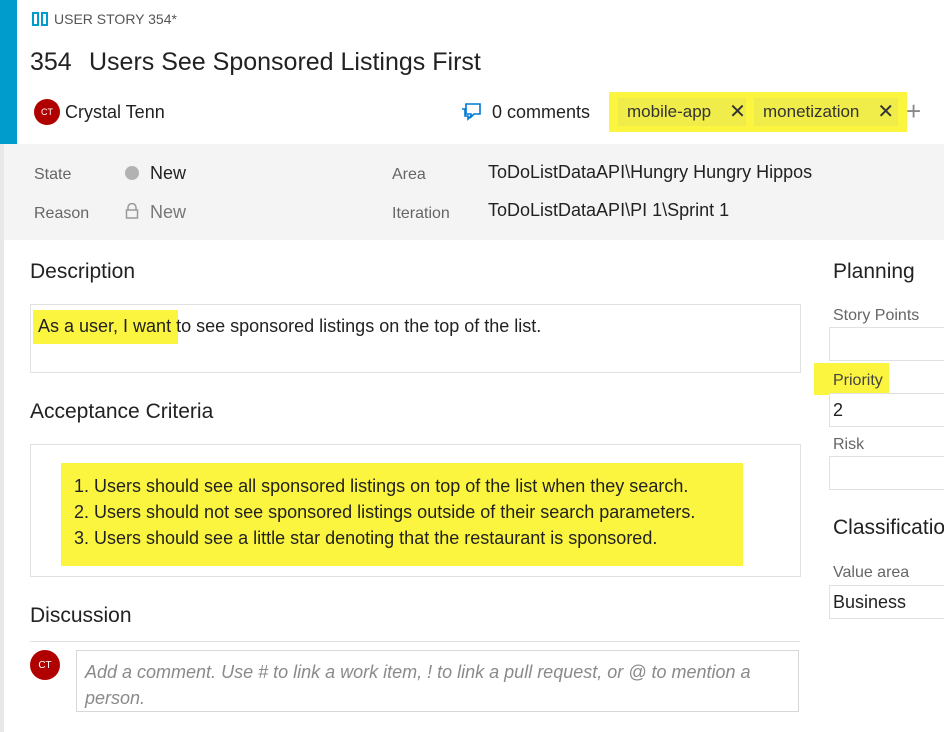 The height and width of the screenshot is (732, 944). What do you see at coordinates (45, 665) in the screenshot?
I see `commenter-avatar: CT` at bounding box center [45, 665].